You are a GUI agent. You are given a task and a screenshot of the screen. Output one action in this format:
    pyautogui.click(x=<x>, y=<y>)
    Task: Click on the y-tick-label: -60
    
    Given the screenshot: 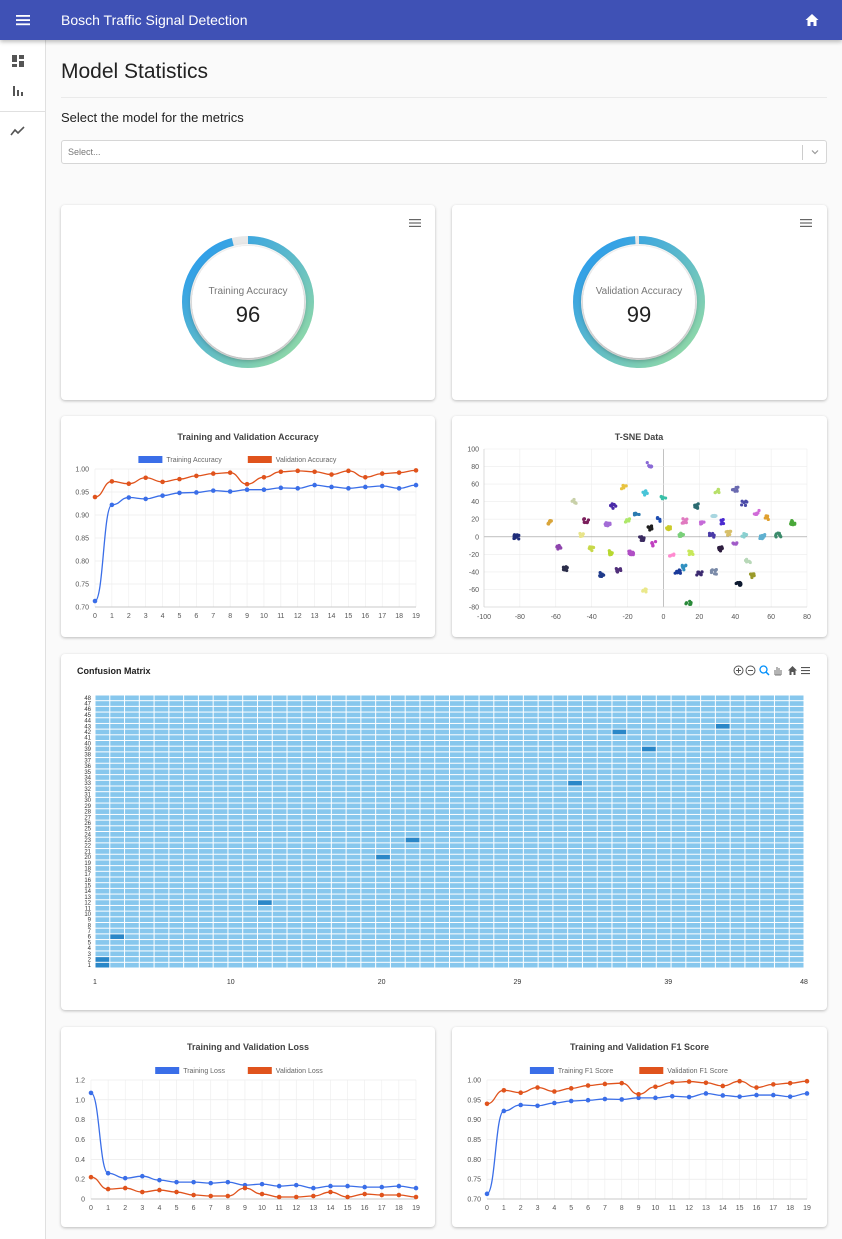 What is the action you would take?
    pyautogui.click(x=474, y=590)
    